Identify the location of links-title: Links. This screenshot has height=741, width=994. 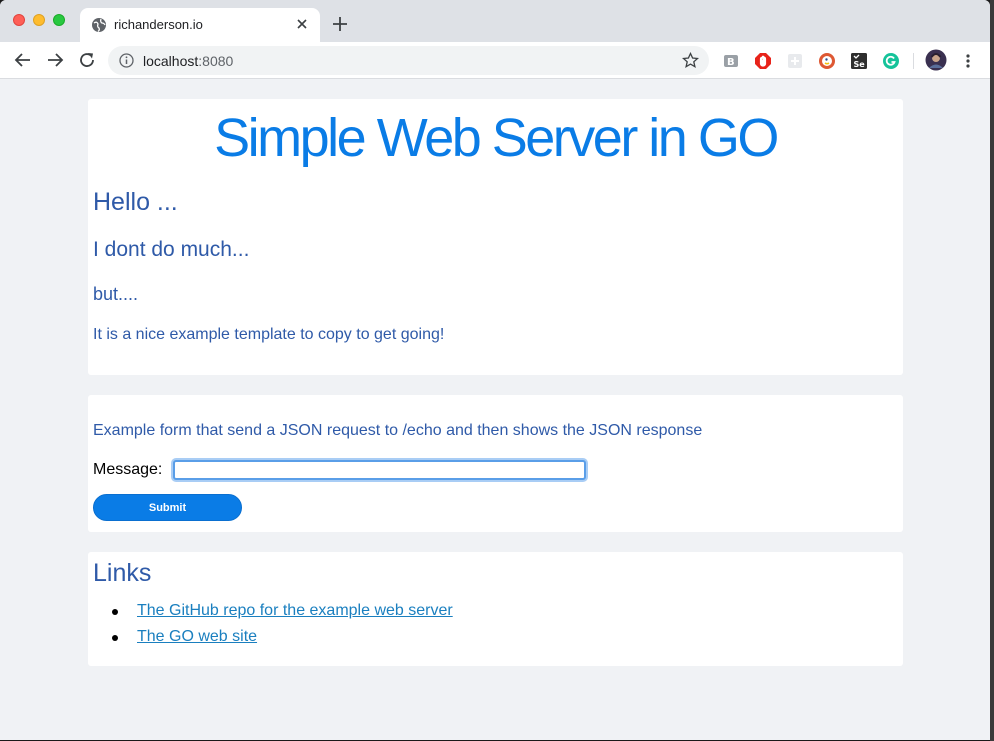
(122, 573).